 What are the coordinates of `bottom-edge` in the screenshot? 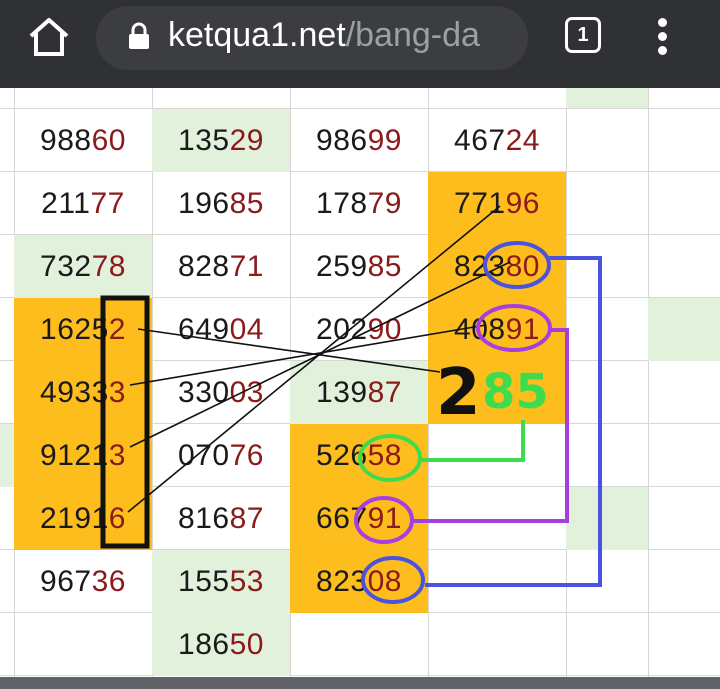 It's located at (360, 683).